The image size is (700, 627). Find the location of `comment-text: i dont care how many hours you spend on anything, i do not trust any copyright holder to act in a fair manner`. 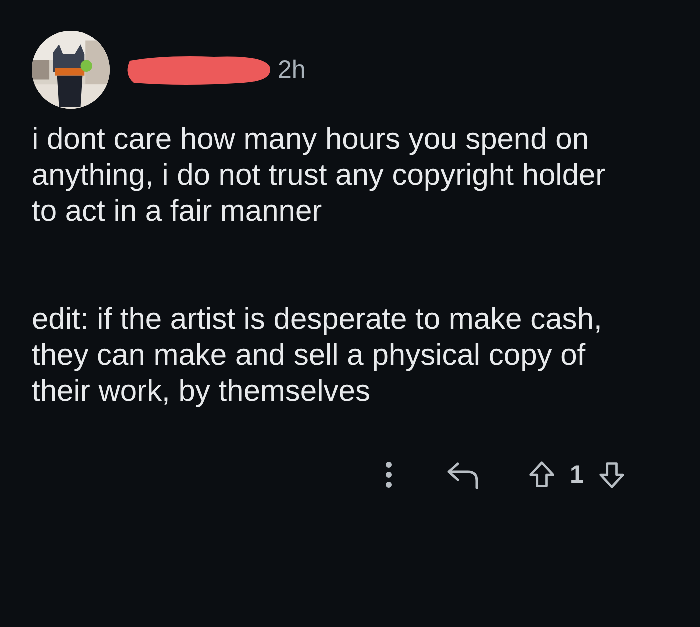

comment-text: i dont care how many hours you spend on anything, i do not trust any copyright holder to act in a fair manner is located at coordinates (319, 176).